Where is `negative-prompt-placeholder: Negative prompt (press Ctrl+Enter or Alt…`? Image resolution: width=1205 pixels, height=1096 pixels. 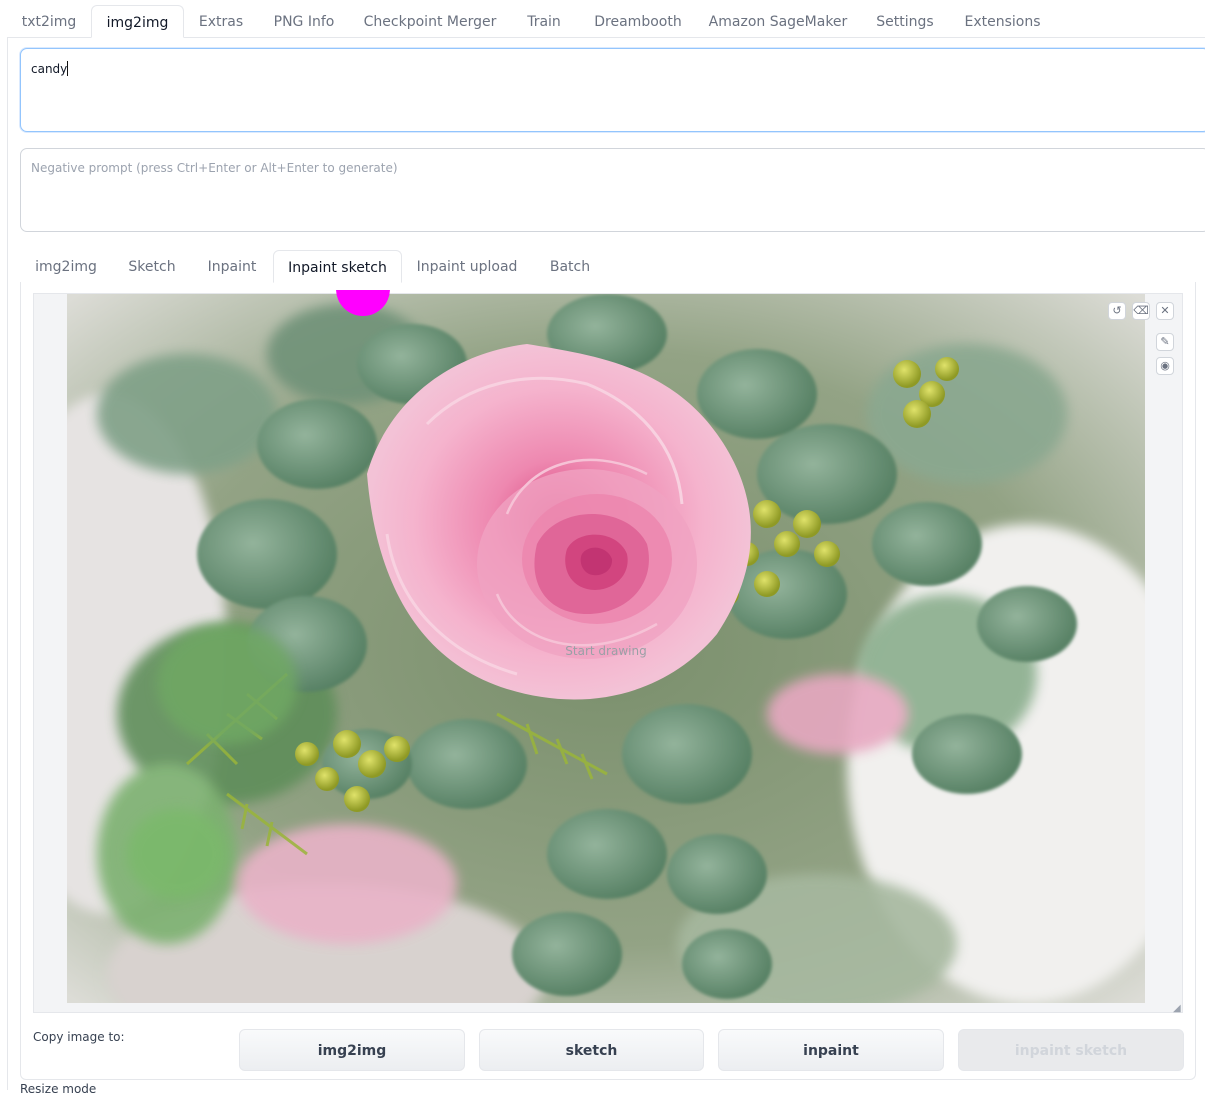 negative-prompt-placeholder: Negative prompt (press Ctrl+Enter or Alt… is located at coordinates (214, 168).